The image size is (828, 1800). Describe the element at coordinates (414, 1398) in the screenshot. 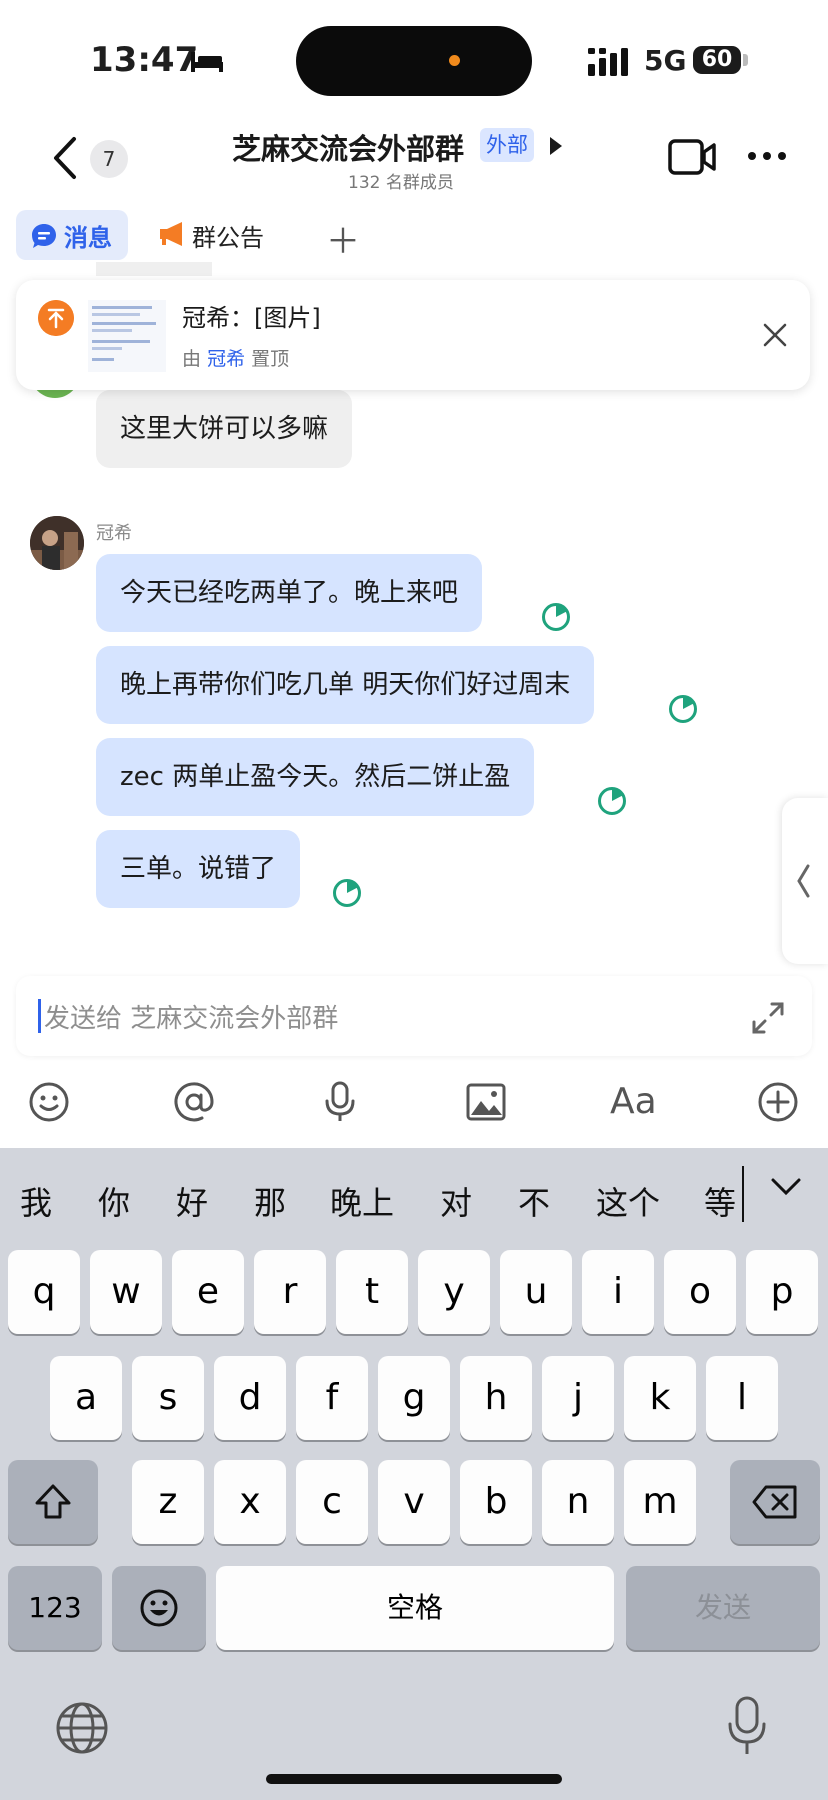

I see `key: g` at that location.